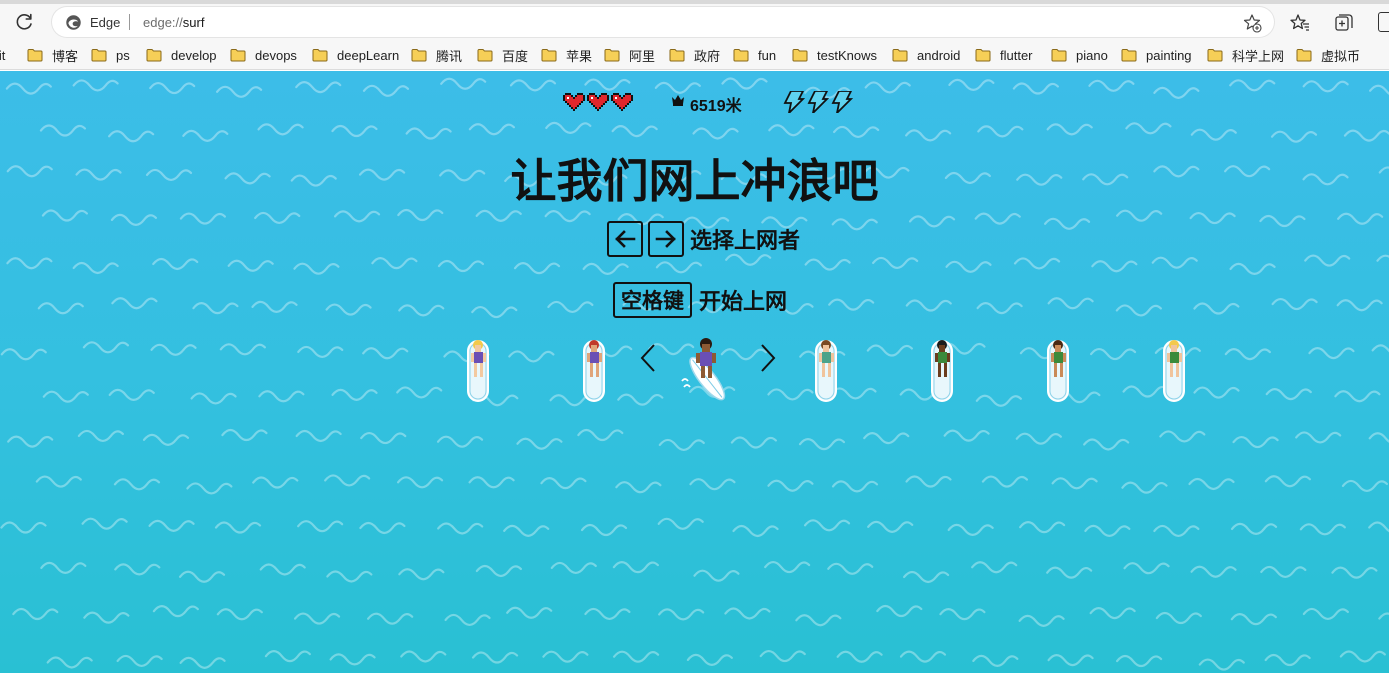 The width and height of the screenshot is (1389, 673). What do you see at coordinates (24, 22) in the screenshot?
I see `reload-icon` at bounding box center [24, 22].